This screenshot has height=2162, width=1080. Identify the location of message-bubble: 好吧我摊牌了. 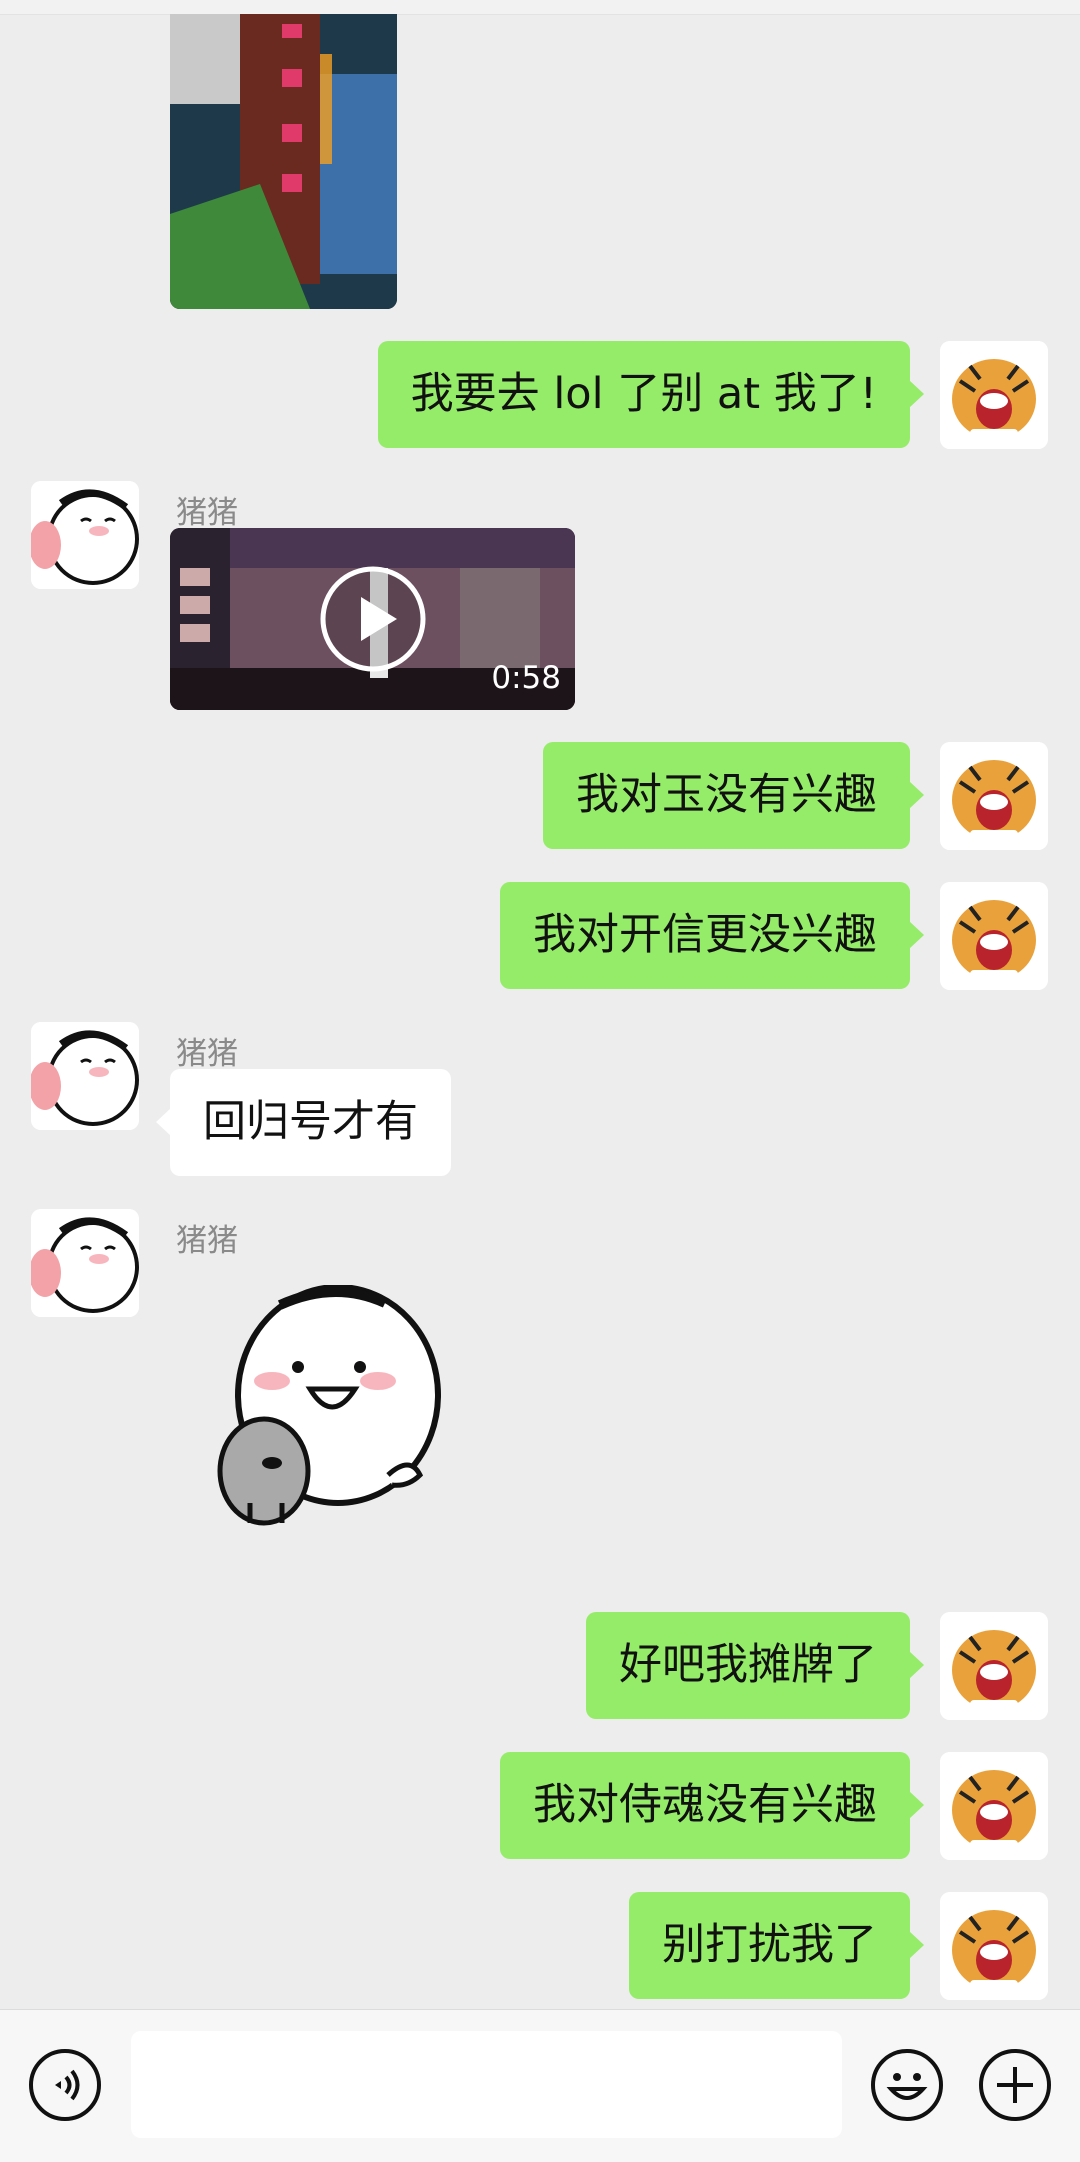
(755, 1665).